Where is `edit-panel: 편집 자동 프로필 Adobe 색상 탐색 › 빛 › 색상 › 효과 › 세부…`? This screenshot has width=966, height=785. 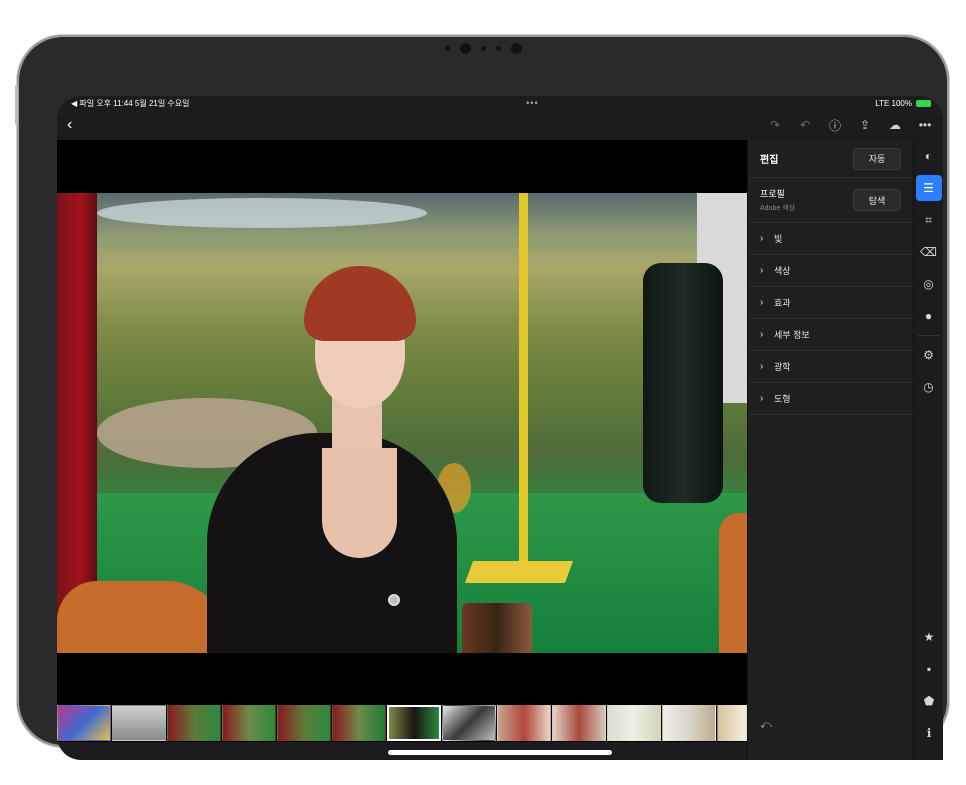 edit-panel: 편집 자동 프로필 Adobe 색상 탐색 › 빛 › 색상 › 효과 › 세부… is located at coordinates (830, 450).